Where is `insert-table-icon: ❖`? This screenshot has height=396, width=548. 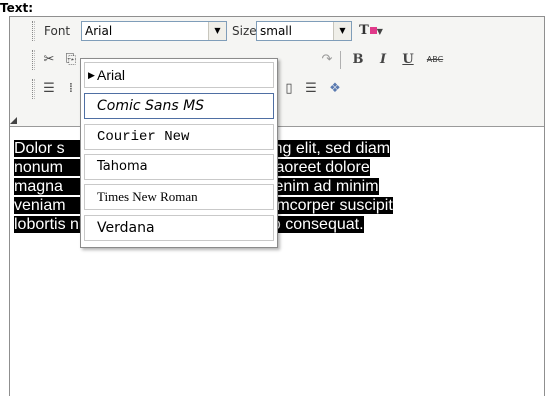 insert-table-icon: ❖ is located at coordinates (335, 89).